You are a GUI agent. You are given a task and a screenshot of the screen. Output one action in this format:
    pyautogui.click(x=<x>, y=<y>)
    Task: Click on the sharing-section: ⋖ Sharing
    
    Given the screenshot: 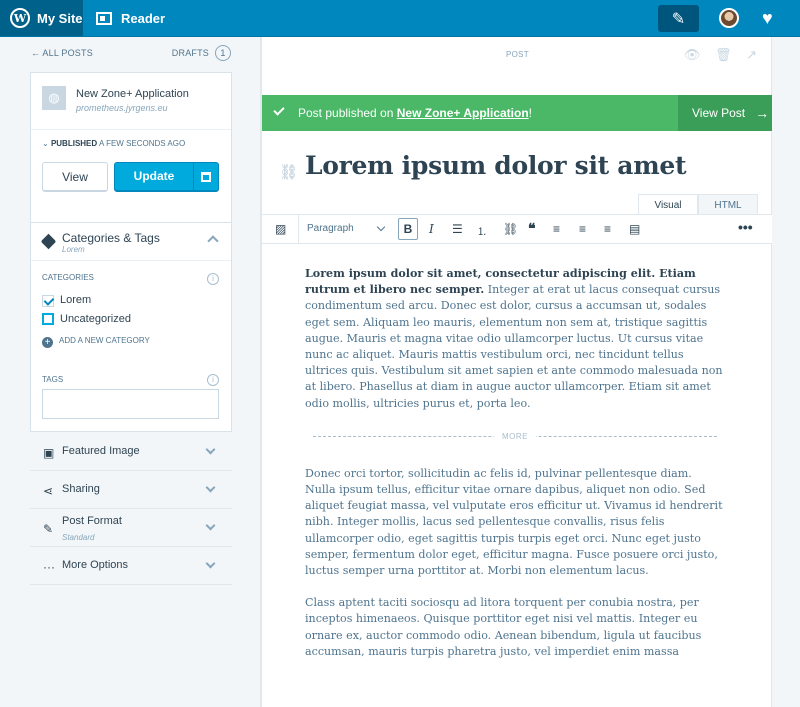 What is the action you would take?
    pyautogui.click(x=131, y=490)
    